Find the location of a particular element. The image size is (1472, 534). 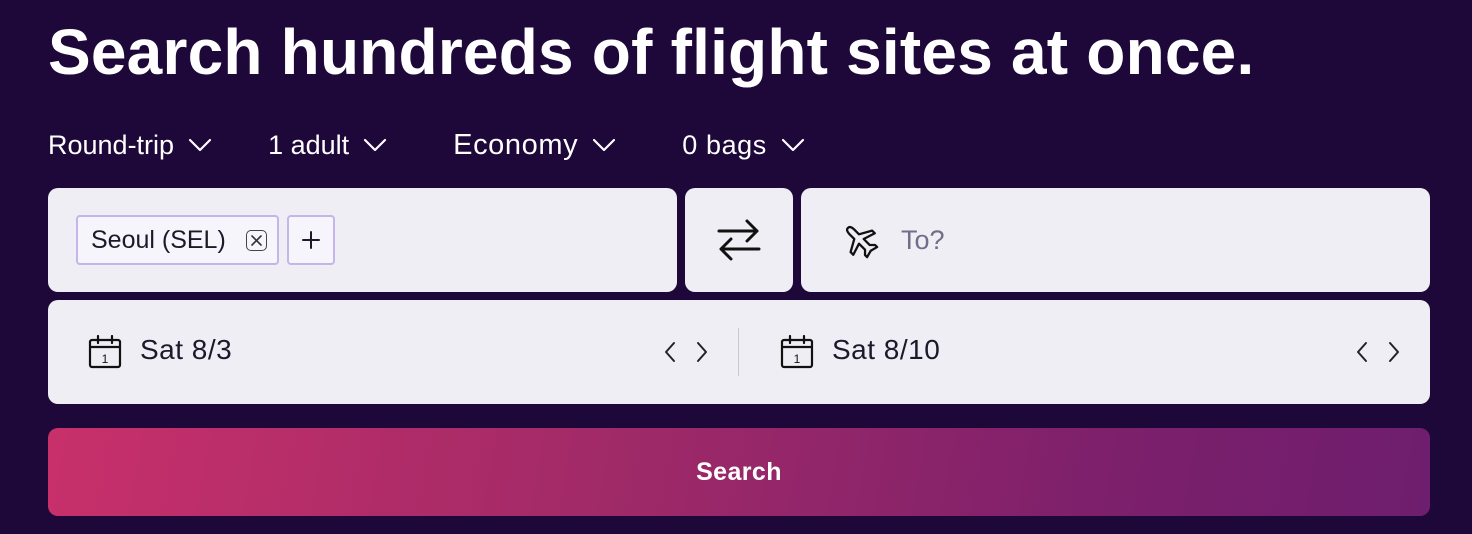

bags-label: 0 bags is located at coordinates (724, 144).